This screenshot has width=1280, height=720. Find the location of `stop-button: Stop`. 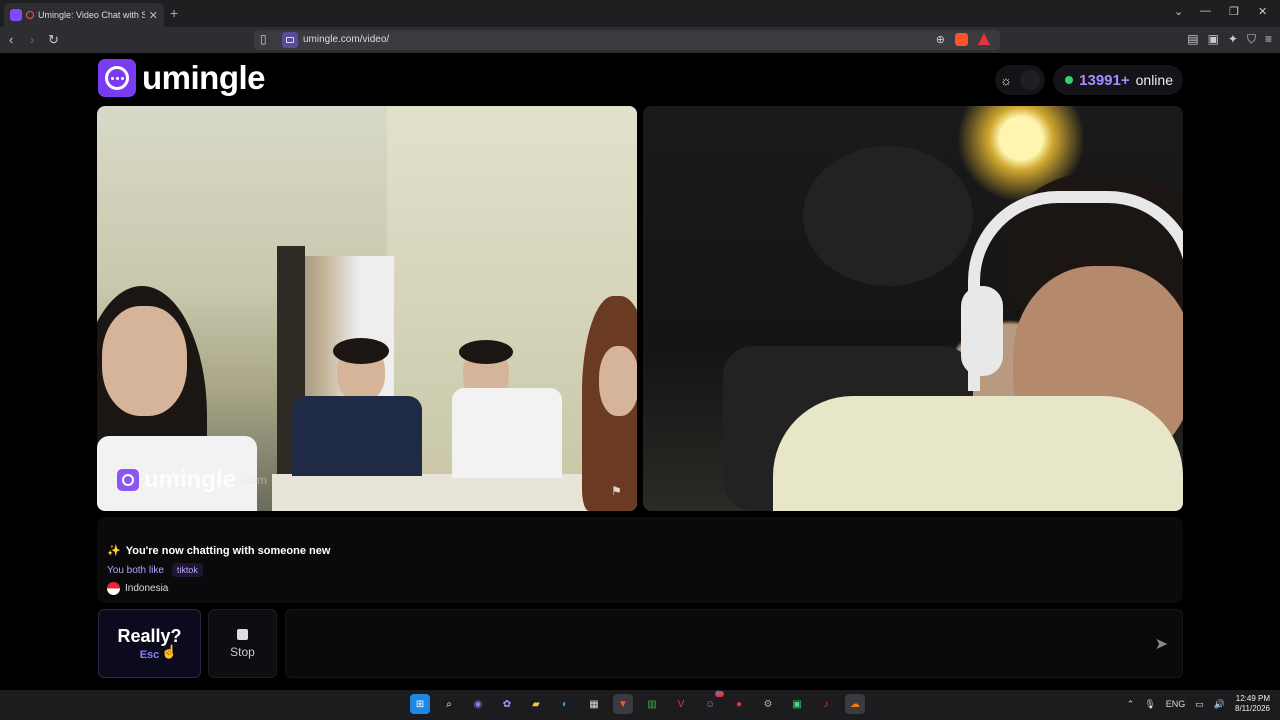

stop-button: Stop is located at coordinates (242, 643).